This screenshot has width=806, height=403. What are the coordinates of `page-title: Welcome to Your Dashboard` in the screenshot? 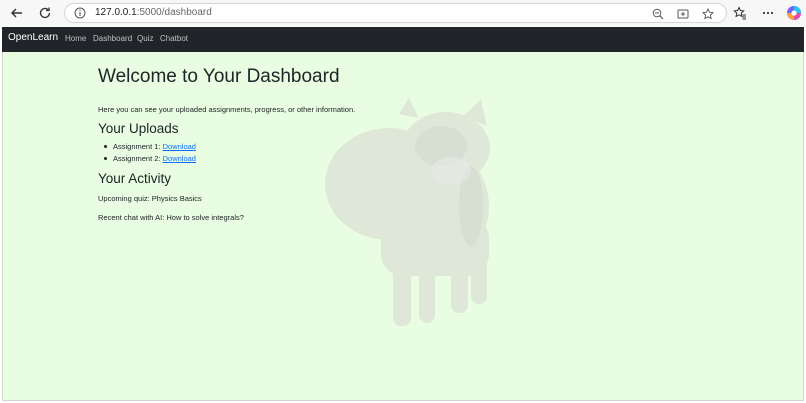 It's located at (219, 76).